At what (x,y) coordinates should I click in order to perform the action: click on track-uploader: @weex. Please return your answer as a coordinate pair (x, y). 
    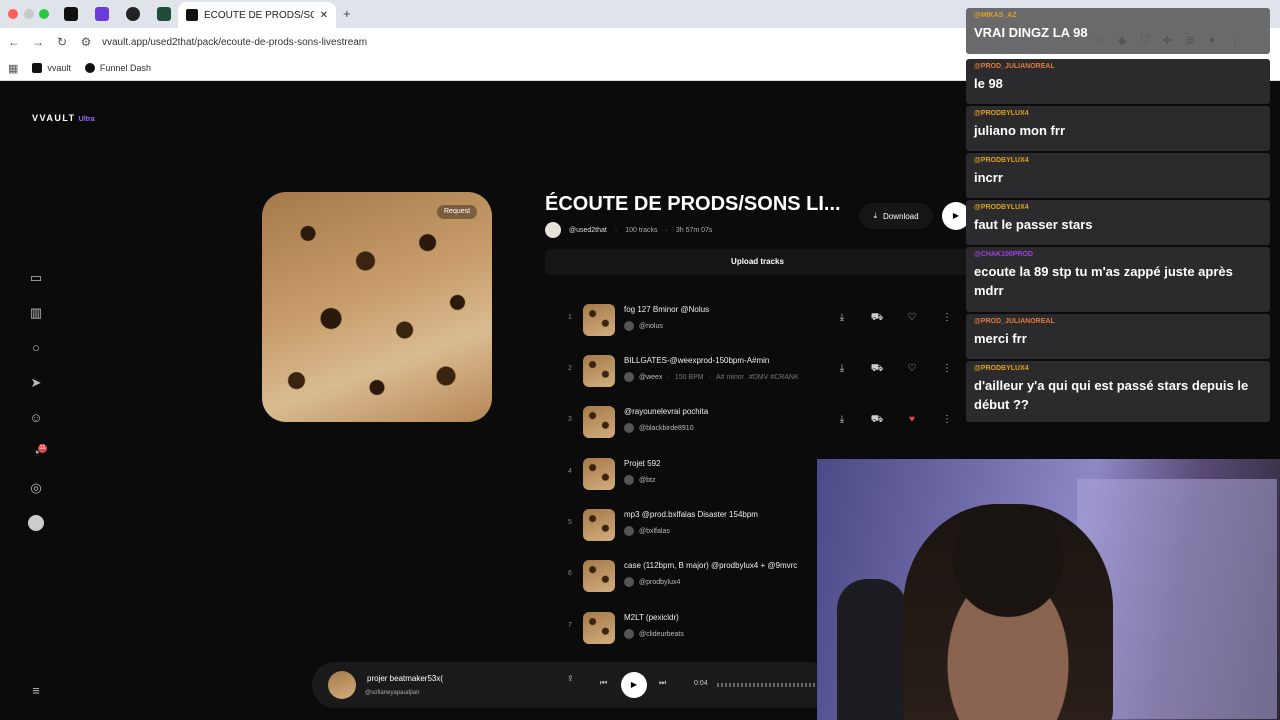
    Looking at the image, I should click on (650, 377).